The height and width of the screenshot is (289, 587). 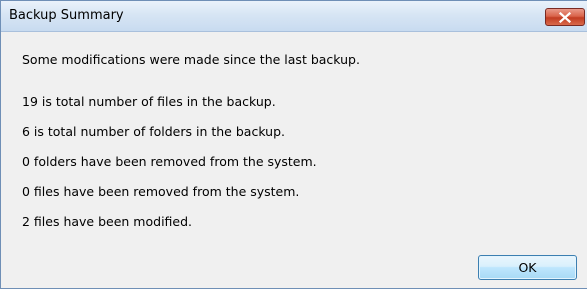 I want to click on close-button, so click(x=565, y=17).